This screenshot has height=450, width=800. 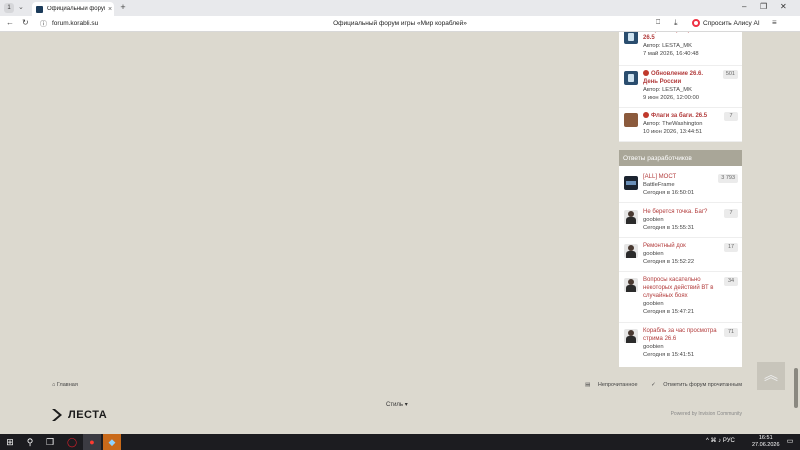 I want to click on alice-label: Спросить Алису AI, so click(x=731, y=23).